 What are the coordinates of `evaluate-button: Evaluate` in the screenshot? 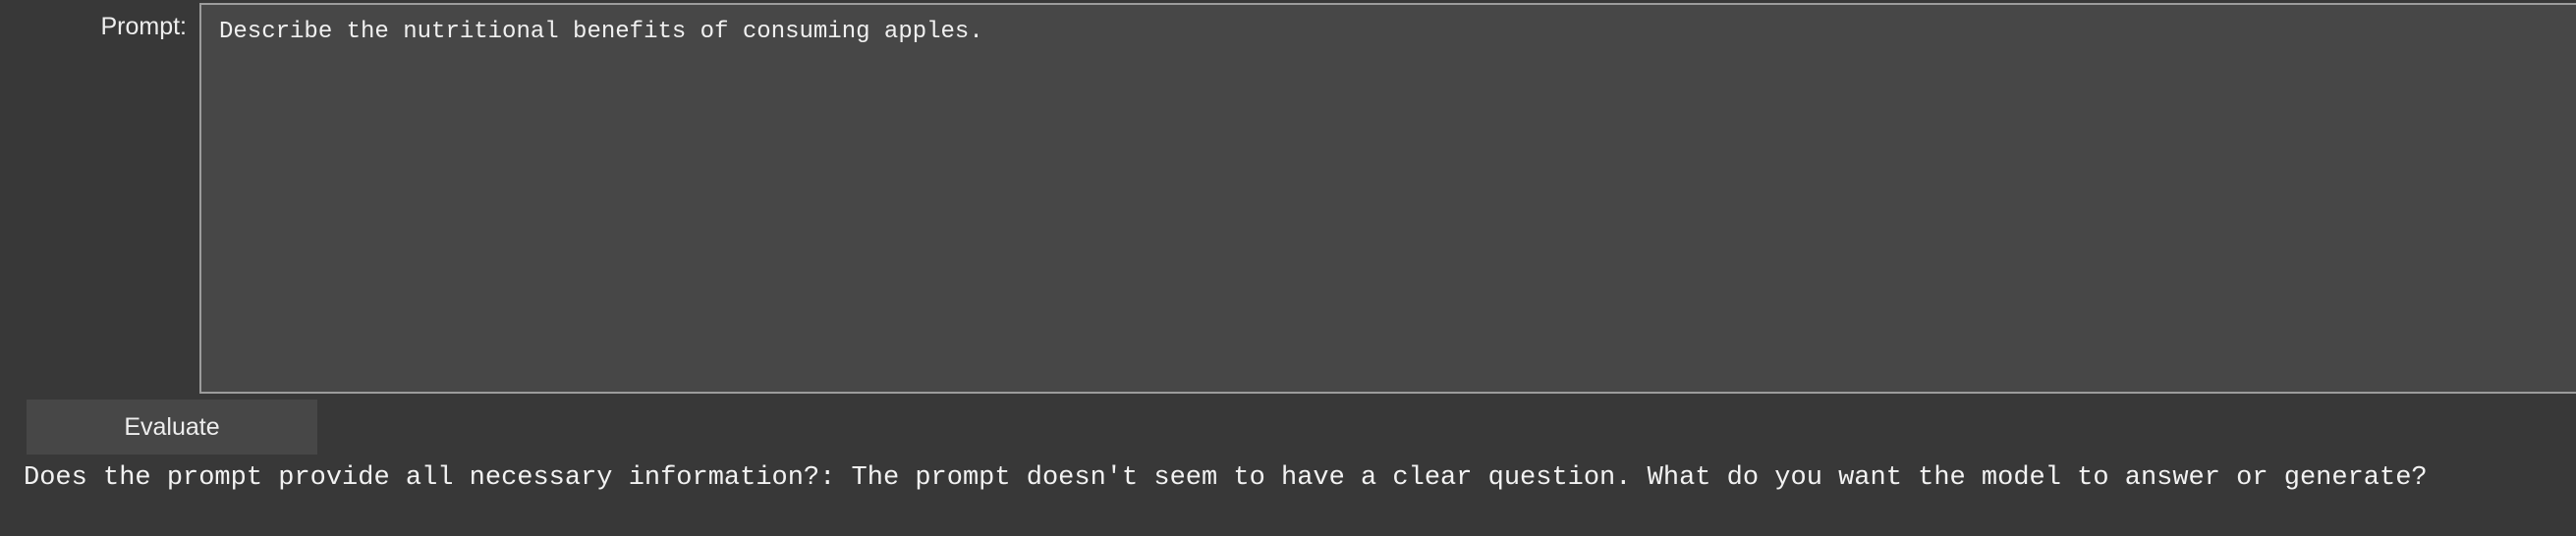 It's located at (172, 427).